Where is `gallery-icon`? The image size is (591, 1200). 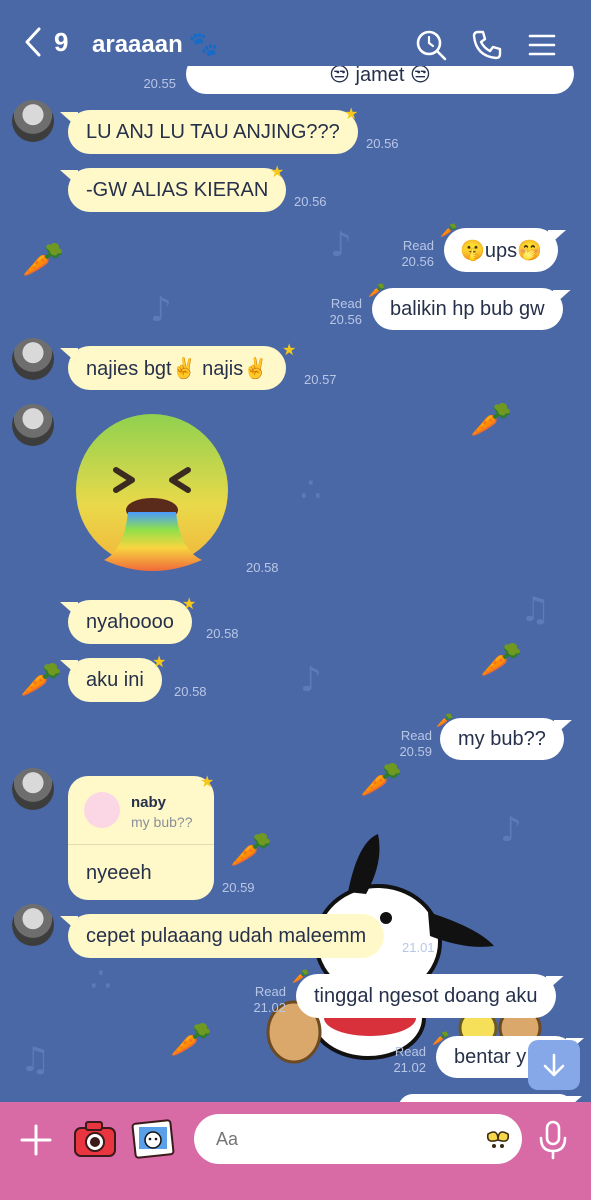 gallery-icon is located at coordinates (153, 1139).